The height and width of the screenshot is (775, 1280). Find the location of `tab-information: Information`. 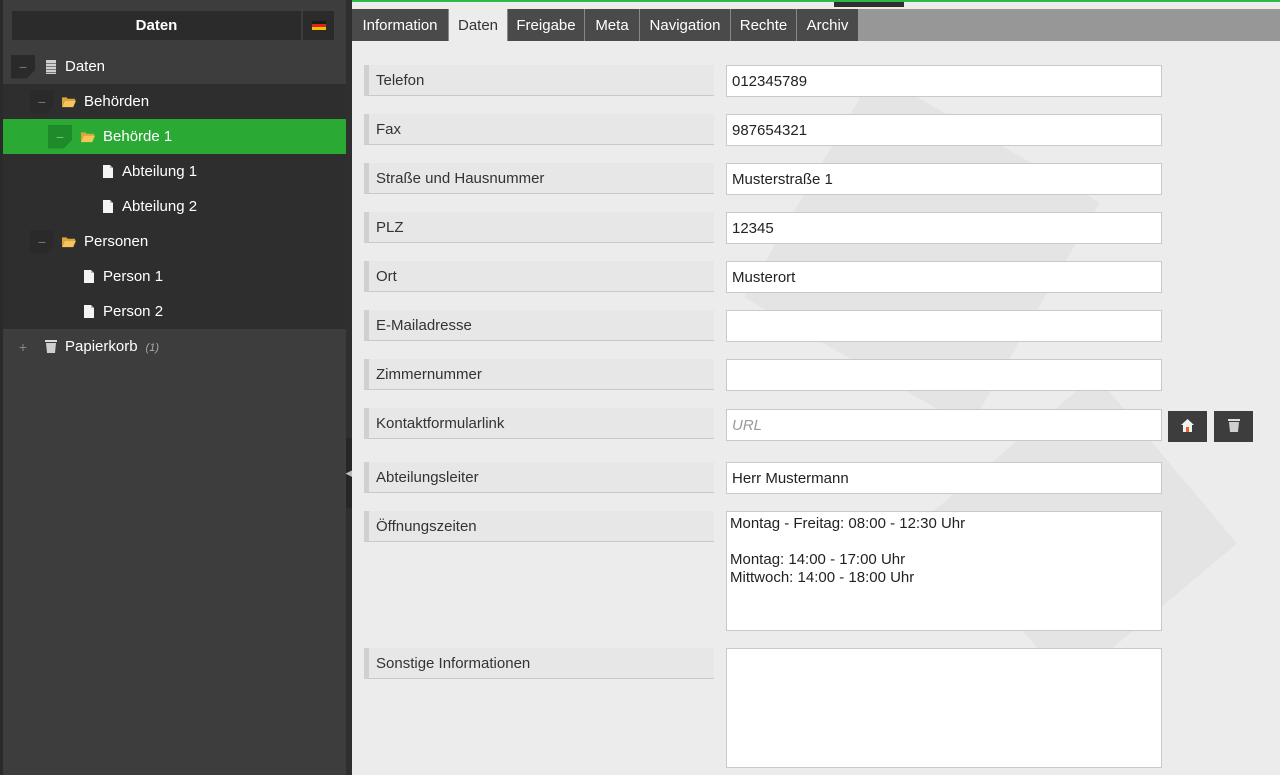

tab-information: Information is located at coordinates (400, 25).